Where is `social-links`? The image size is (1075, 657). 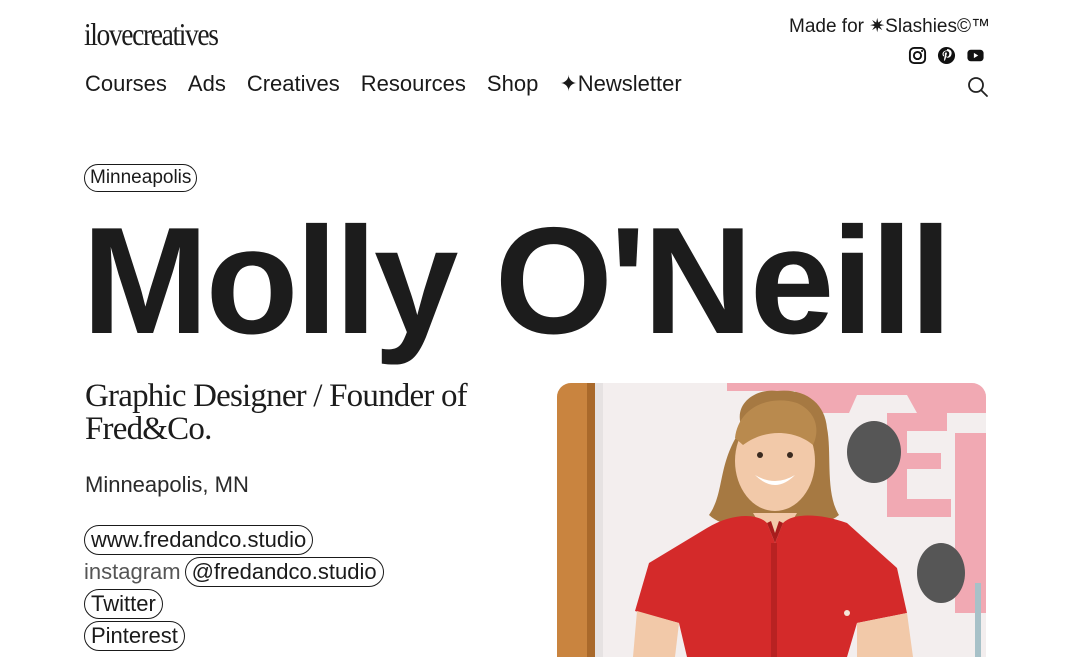 social-links is located at coordinates (946, 55).